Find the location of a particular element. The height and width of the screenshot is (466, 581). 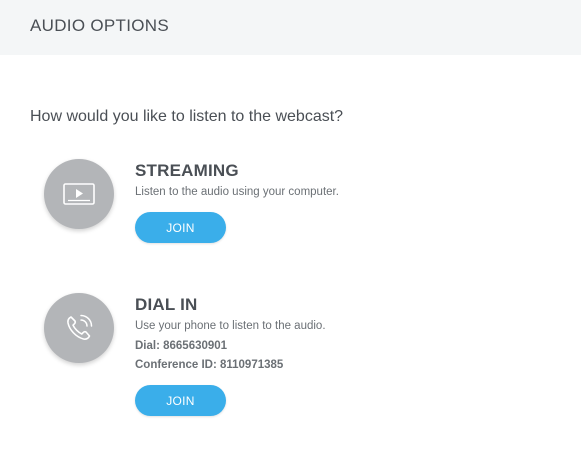

phone-icon is located at coordinates (79, 328).